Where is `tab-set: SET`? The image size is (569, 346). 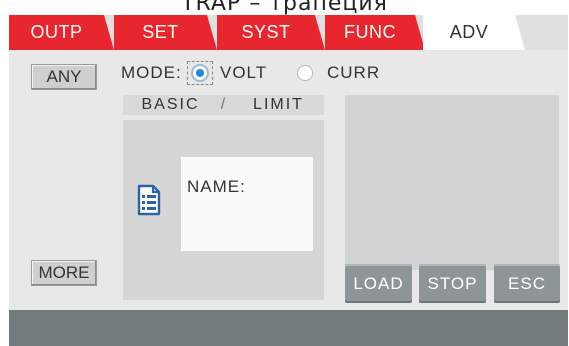
tab-set: SET is located at coordinates (165, 32).